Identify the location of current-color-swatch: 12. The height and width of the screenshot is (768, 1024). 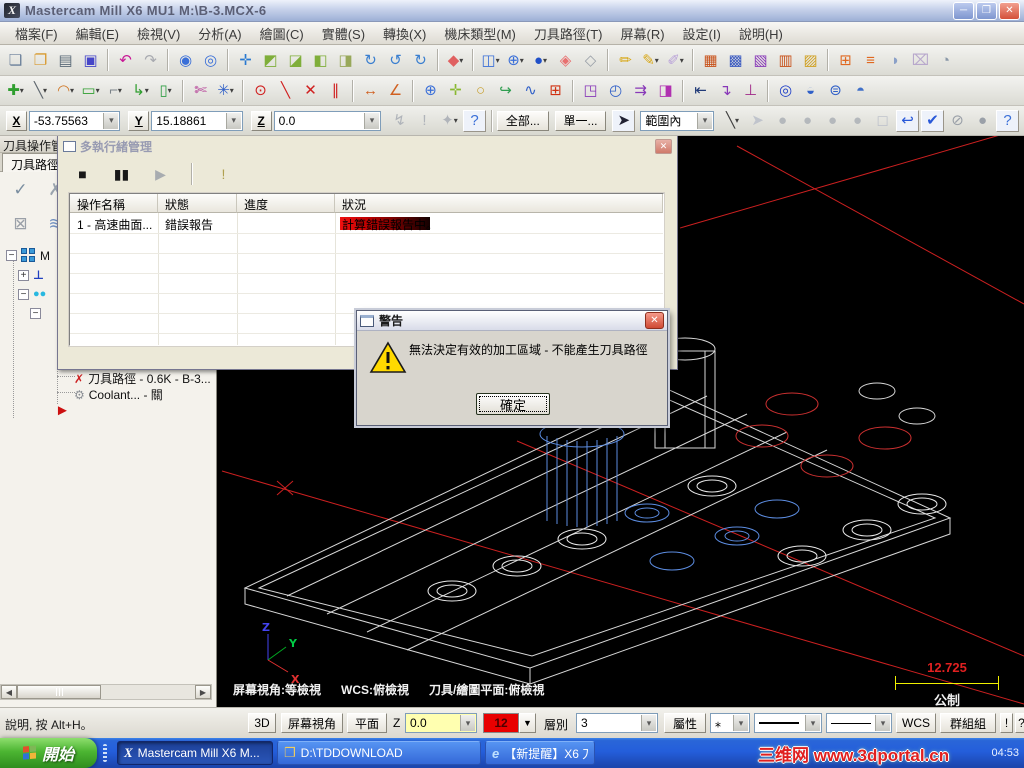
(501, 723).